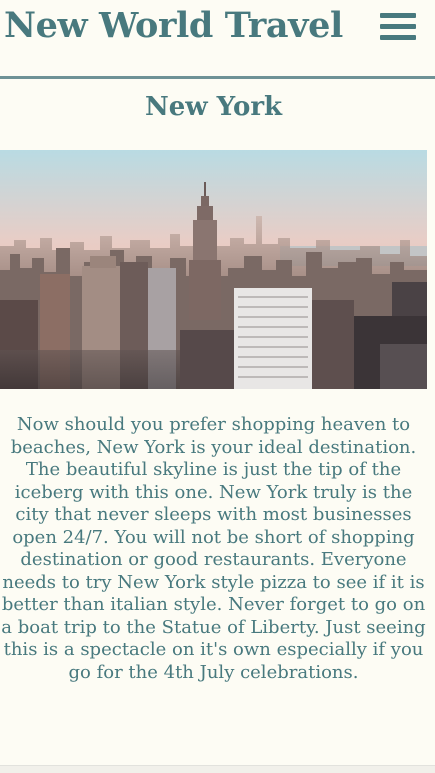  I want to click on menu-button, so click(398, 26).